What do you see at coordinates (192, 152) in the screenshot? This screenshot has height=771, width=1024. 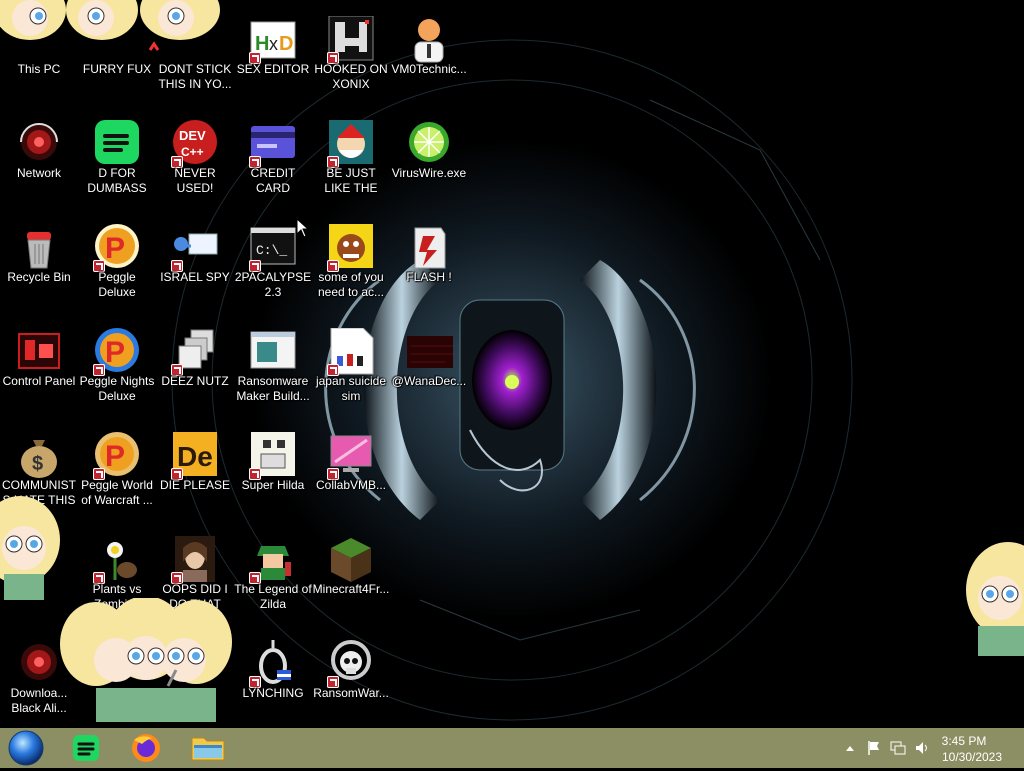 I see `svg-text: C++` at bounding box center [192, 152].